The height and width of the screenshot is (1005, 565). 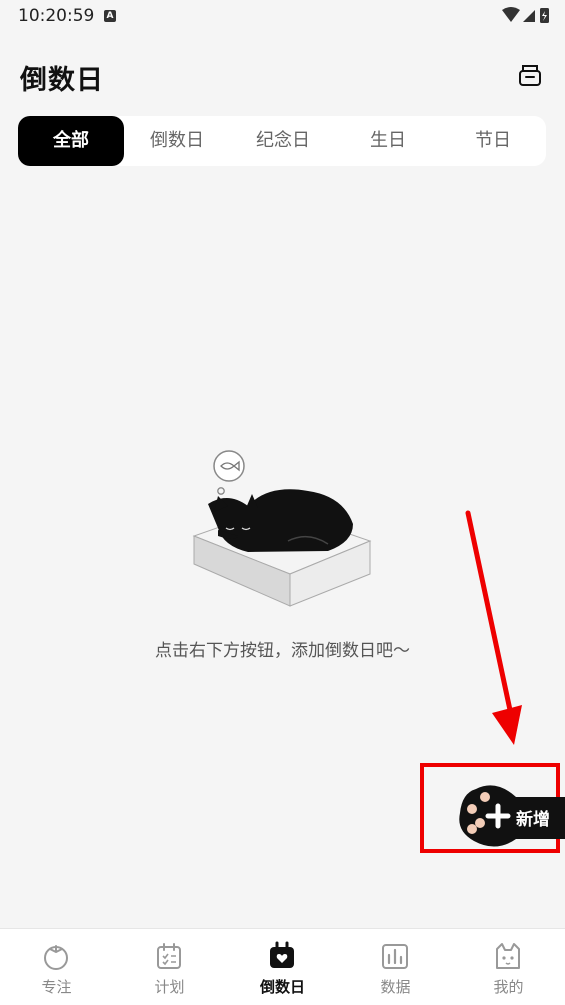 What do you see at coordinates (282, 528) in the screenshot?
I see `sleeping-cat-illustration` at bounding box center [282, 528].